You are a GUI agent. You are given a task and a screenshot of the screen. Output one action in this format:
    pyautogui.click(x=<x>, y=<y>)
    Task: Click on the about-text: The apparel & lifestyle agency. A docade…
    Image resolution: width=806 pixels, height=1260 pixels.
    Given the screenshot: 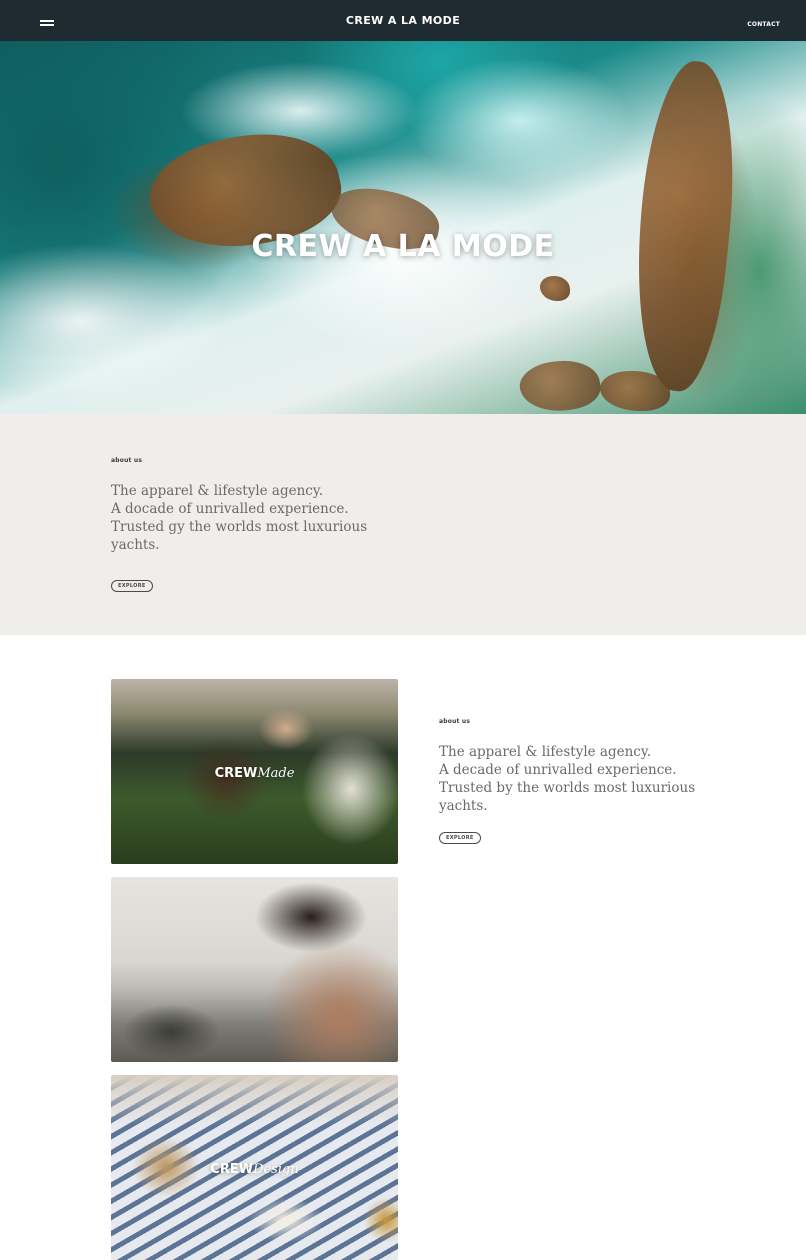 What is the action you would take?
    pyautogui.click(x=239, y=518)
    